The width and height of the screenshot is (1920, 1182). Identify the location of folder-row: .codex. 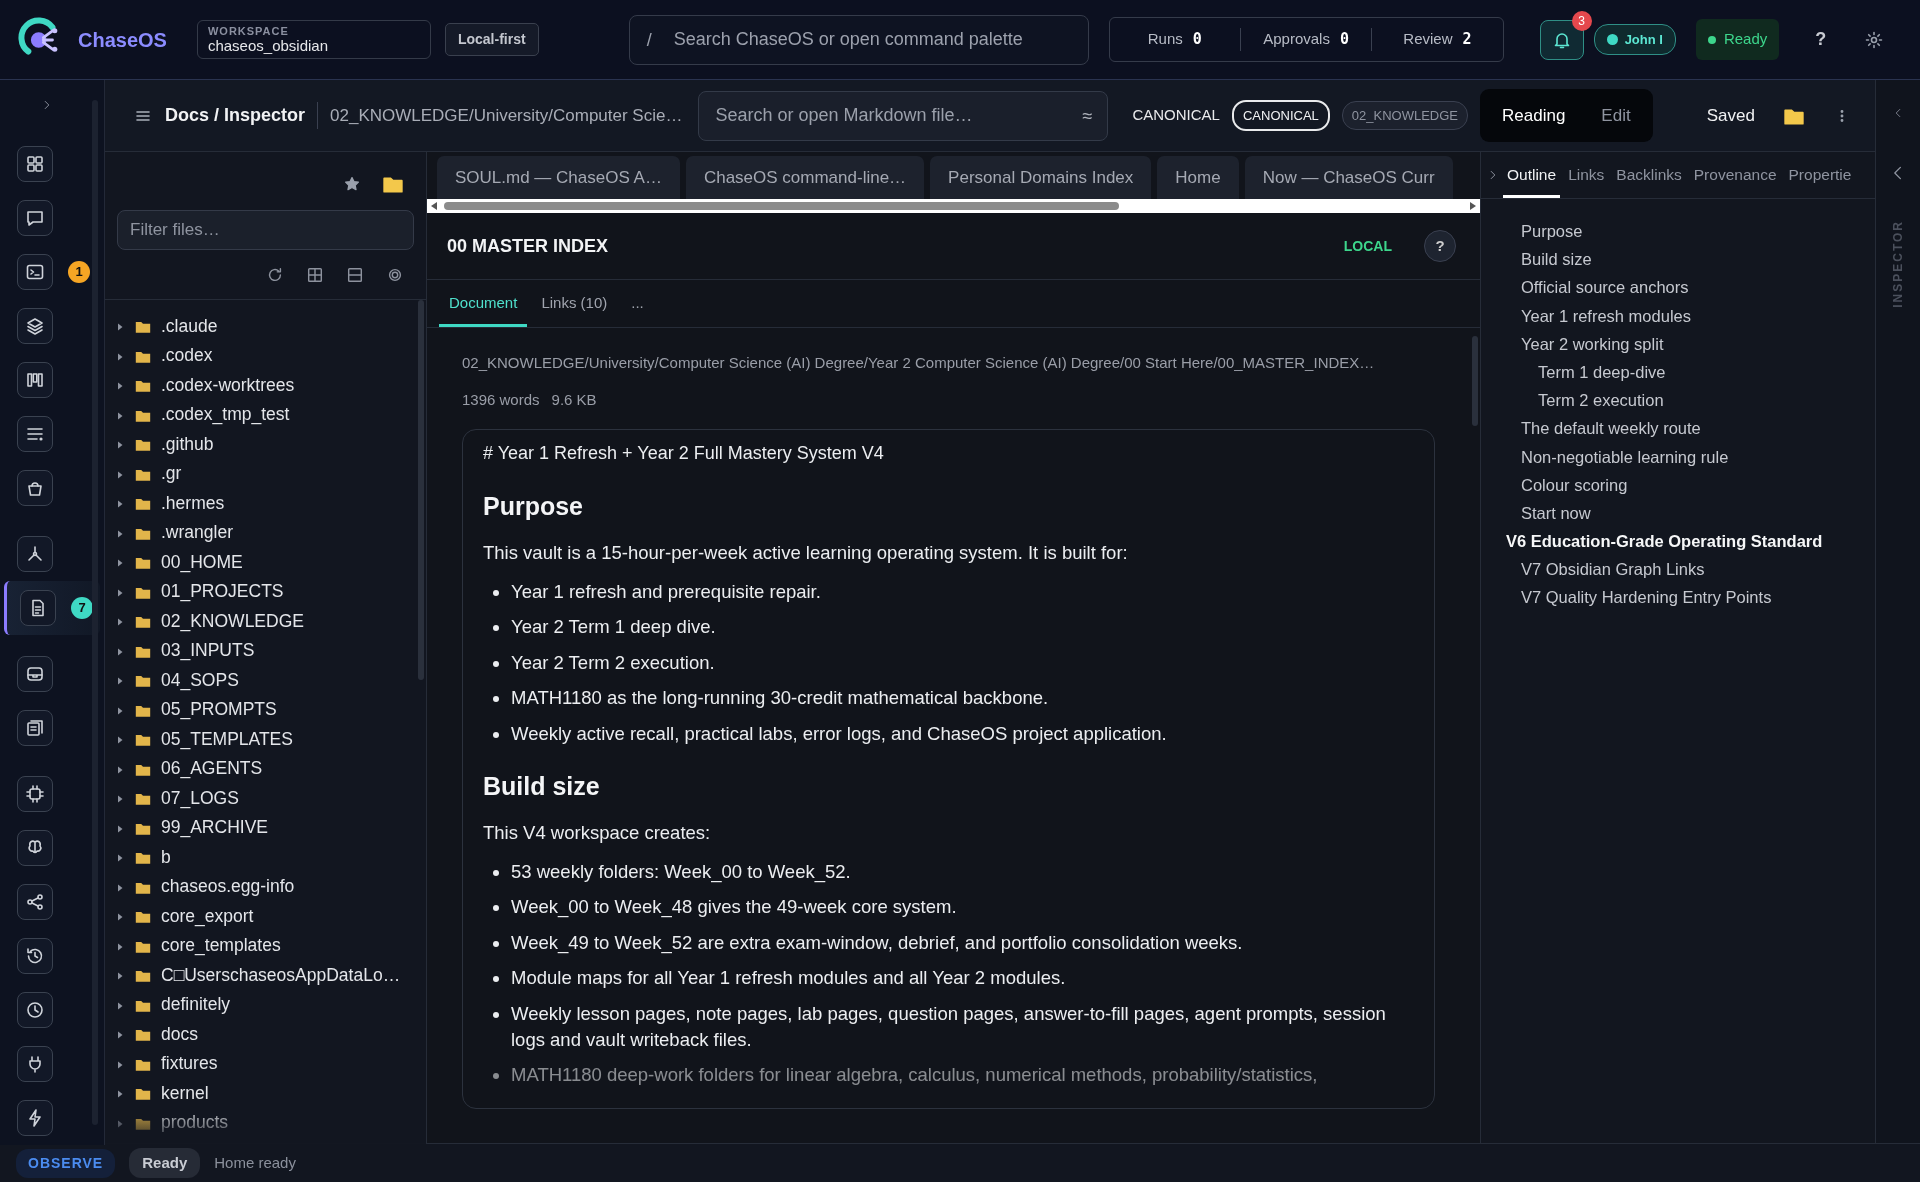
(265, 355).